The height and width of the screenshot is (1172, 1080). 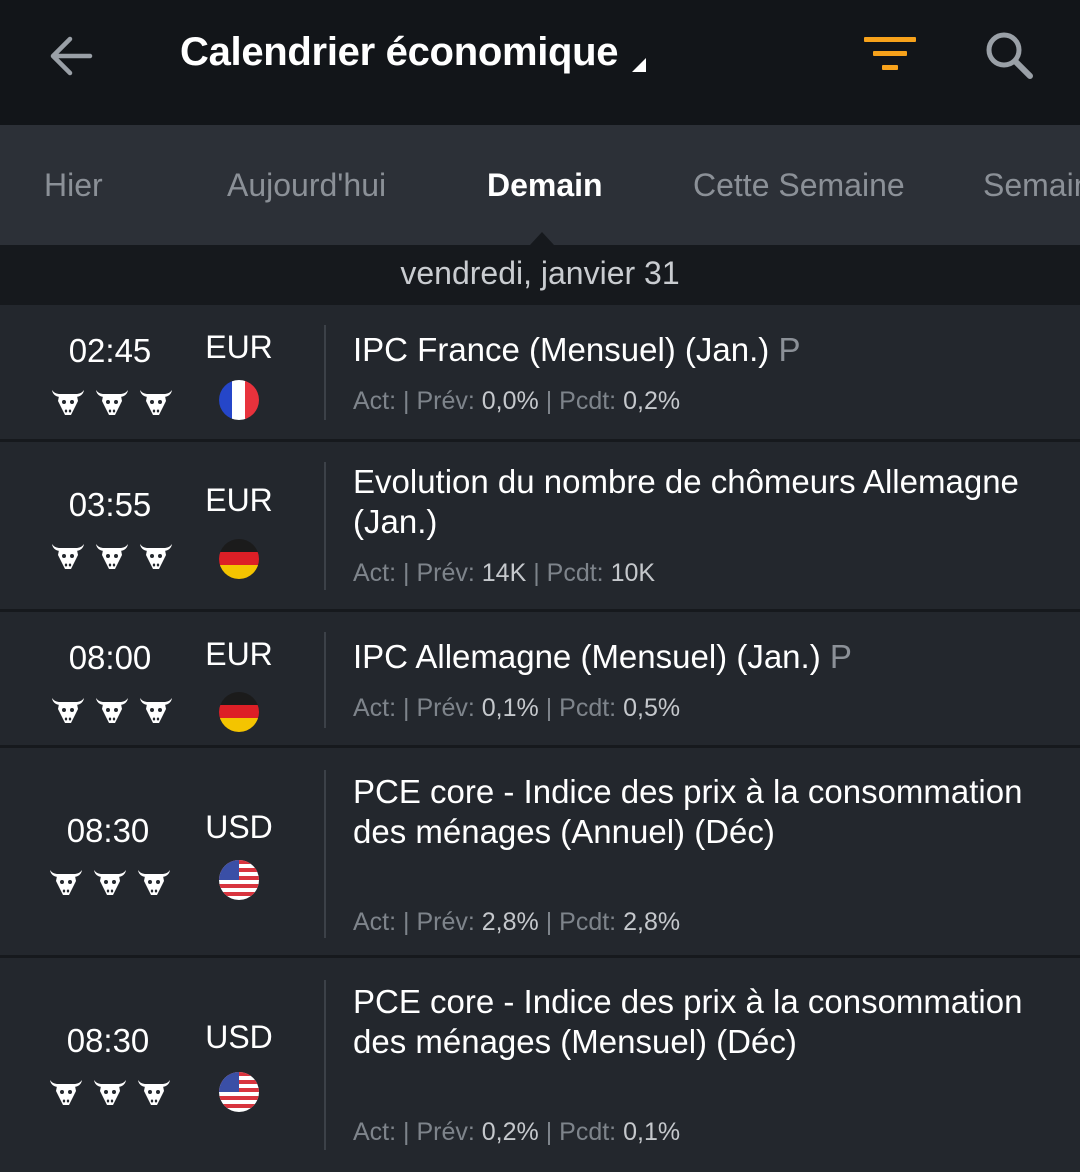 What do you see at coordinates (110, 504) in the screenshot?
I see `event-time: 03:55` at bounding box center [110, 504].